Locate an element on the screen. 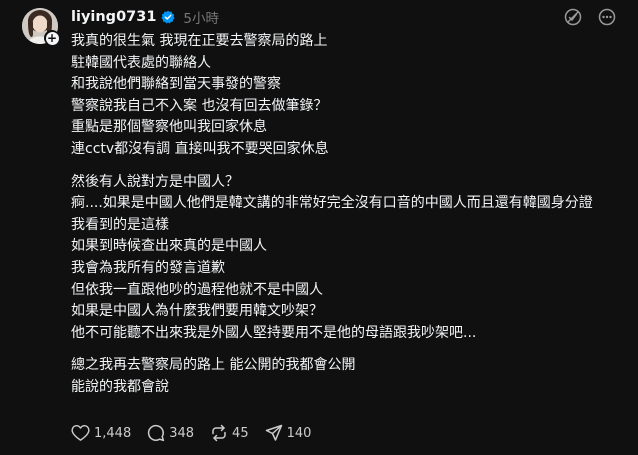 The width and height of the screenshot is (638, 455). like-count: 1,448 is located at coordinates (113, 433).